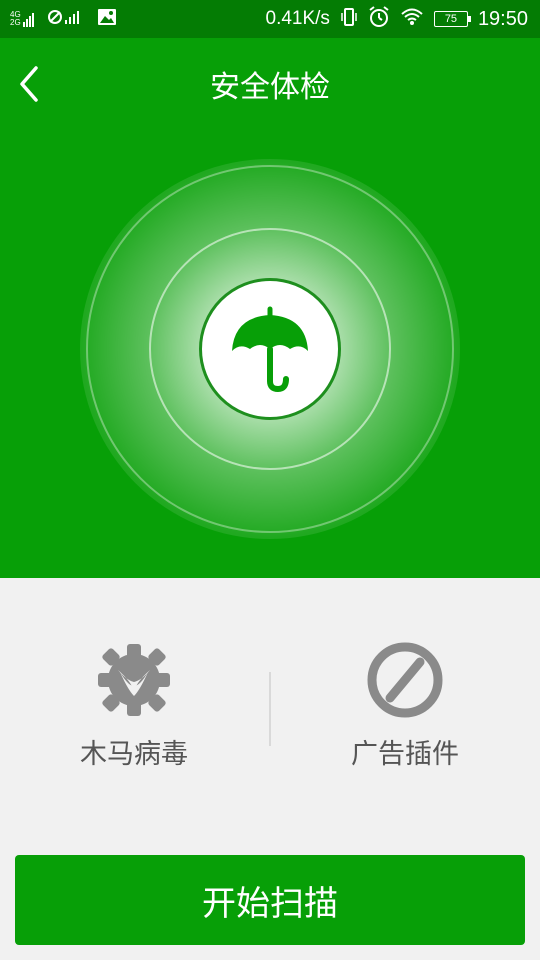 The width and height of the screenshot is (540, 960). I want to click on image-notification-icon, so click(107, 19).